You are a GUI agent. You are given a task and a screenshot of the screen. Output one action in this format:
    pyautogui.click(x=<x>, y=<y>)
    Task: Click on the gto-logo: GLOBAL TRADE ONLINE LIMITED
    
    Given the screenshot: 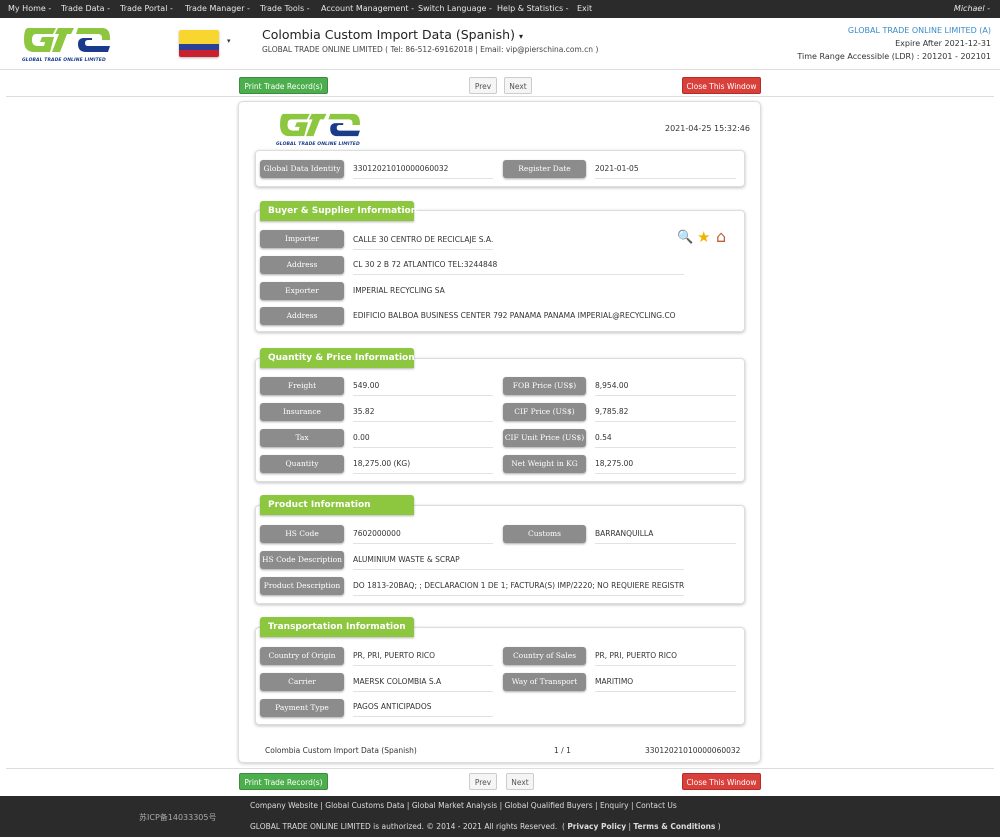 What is the action you would take?
    pyautogui.click(x=67, y=44)
    